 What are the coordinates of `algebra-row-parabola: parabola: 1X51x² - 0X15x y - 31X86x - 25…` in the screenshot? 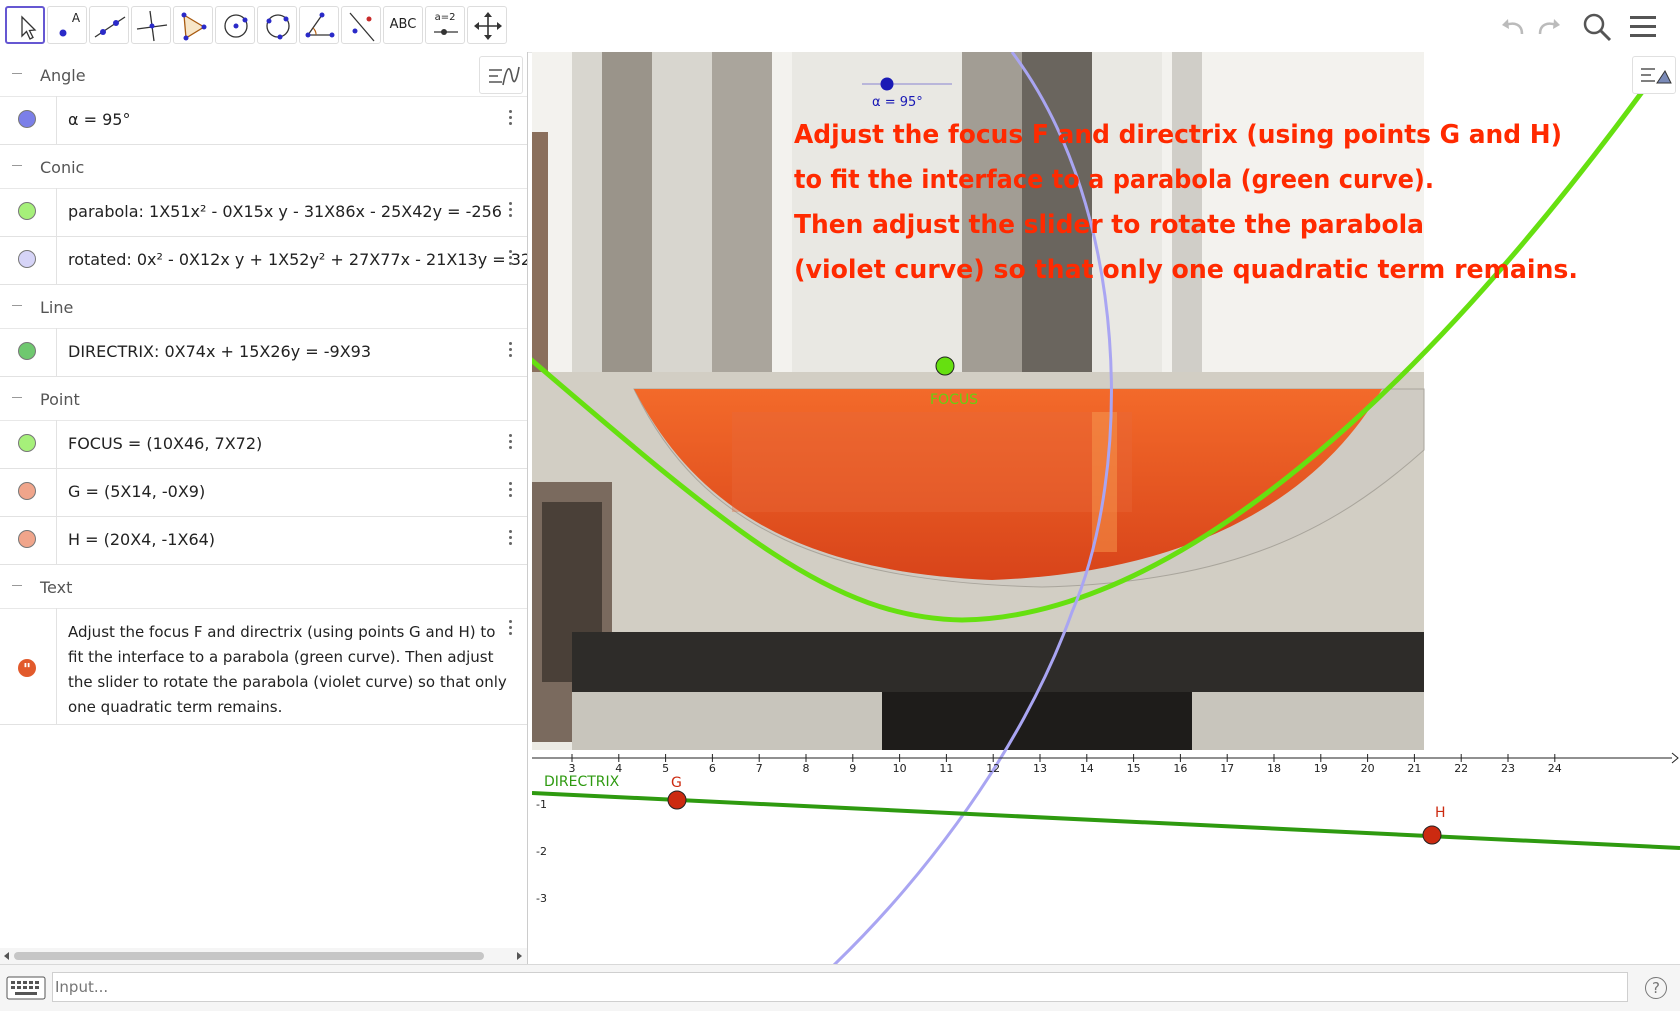 It's located at (263, 212).